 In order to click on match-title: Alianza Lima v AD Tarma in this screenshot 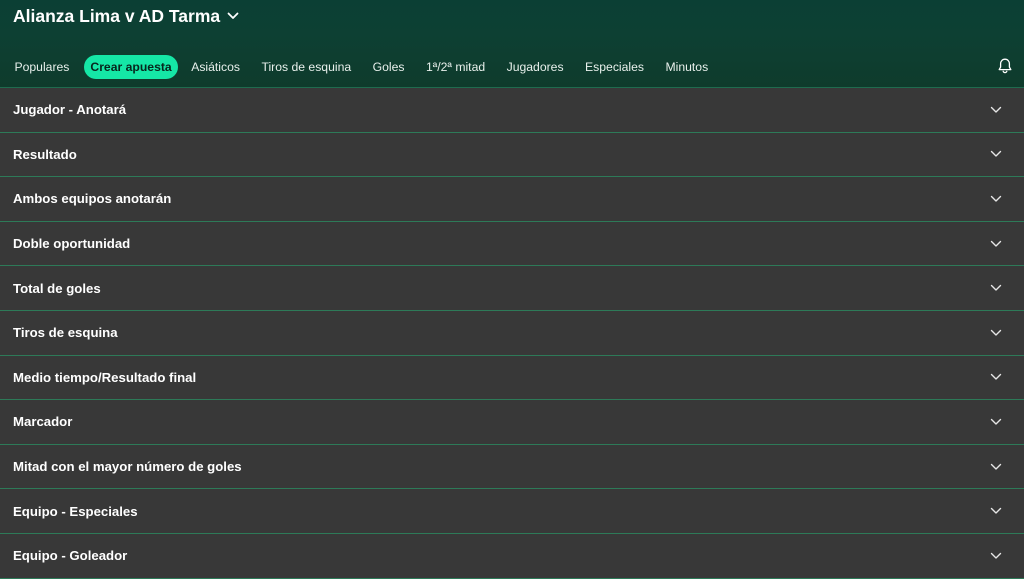, I will do `click(117, 15)`.